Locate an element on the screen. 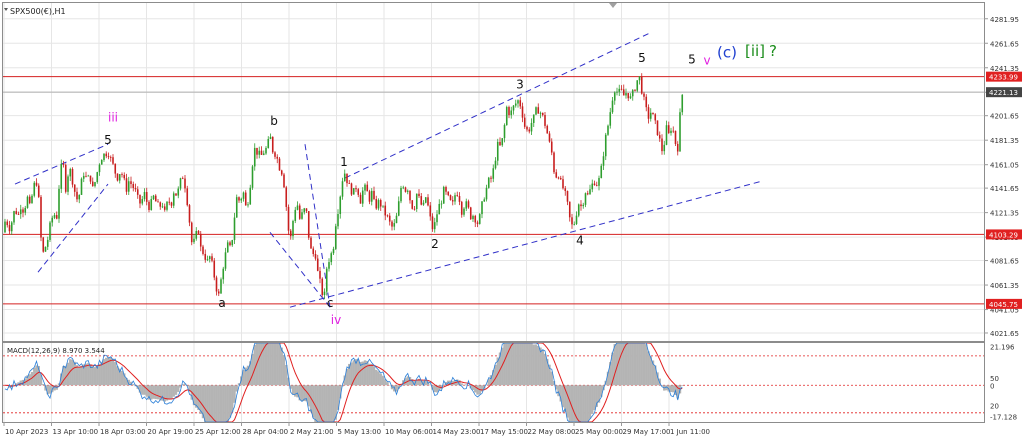  wave-label: (c) is located at coordinates (727, 52).